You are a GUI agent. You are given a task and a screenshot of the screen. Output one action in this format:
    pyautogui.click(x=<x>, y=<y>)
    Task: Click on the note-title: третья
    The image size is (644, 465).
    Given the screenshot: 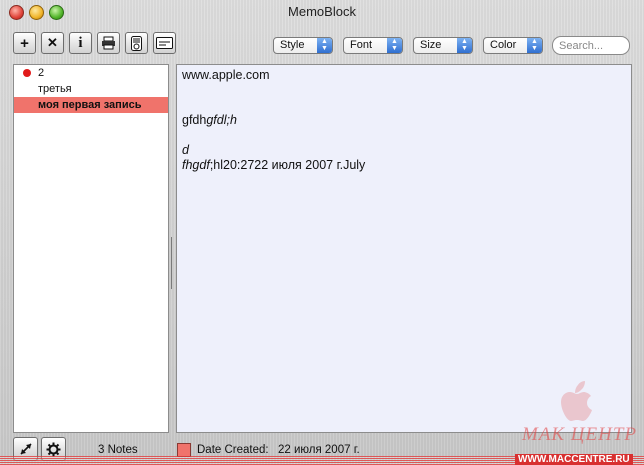 What is the action you would take?
    pyautogui.click(x=55, y=89)
    